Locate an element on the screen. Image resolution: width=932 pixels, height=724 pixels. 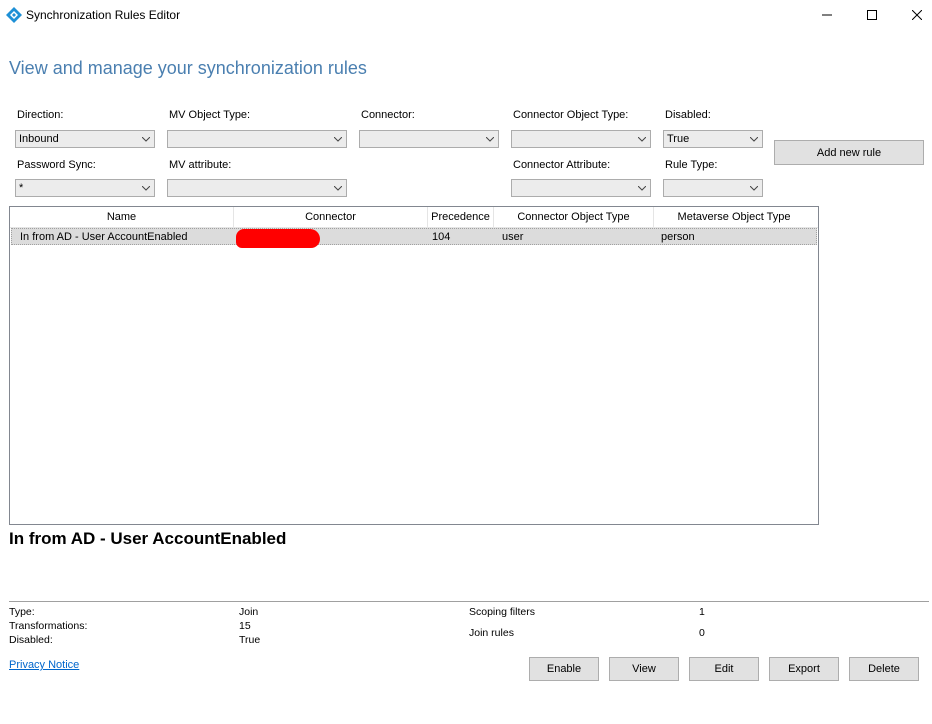
app-icon is located at coordinates (14, 15).